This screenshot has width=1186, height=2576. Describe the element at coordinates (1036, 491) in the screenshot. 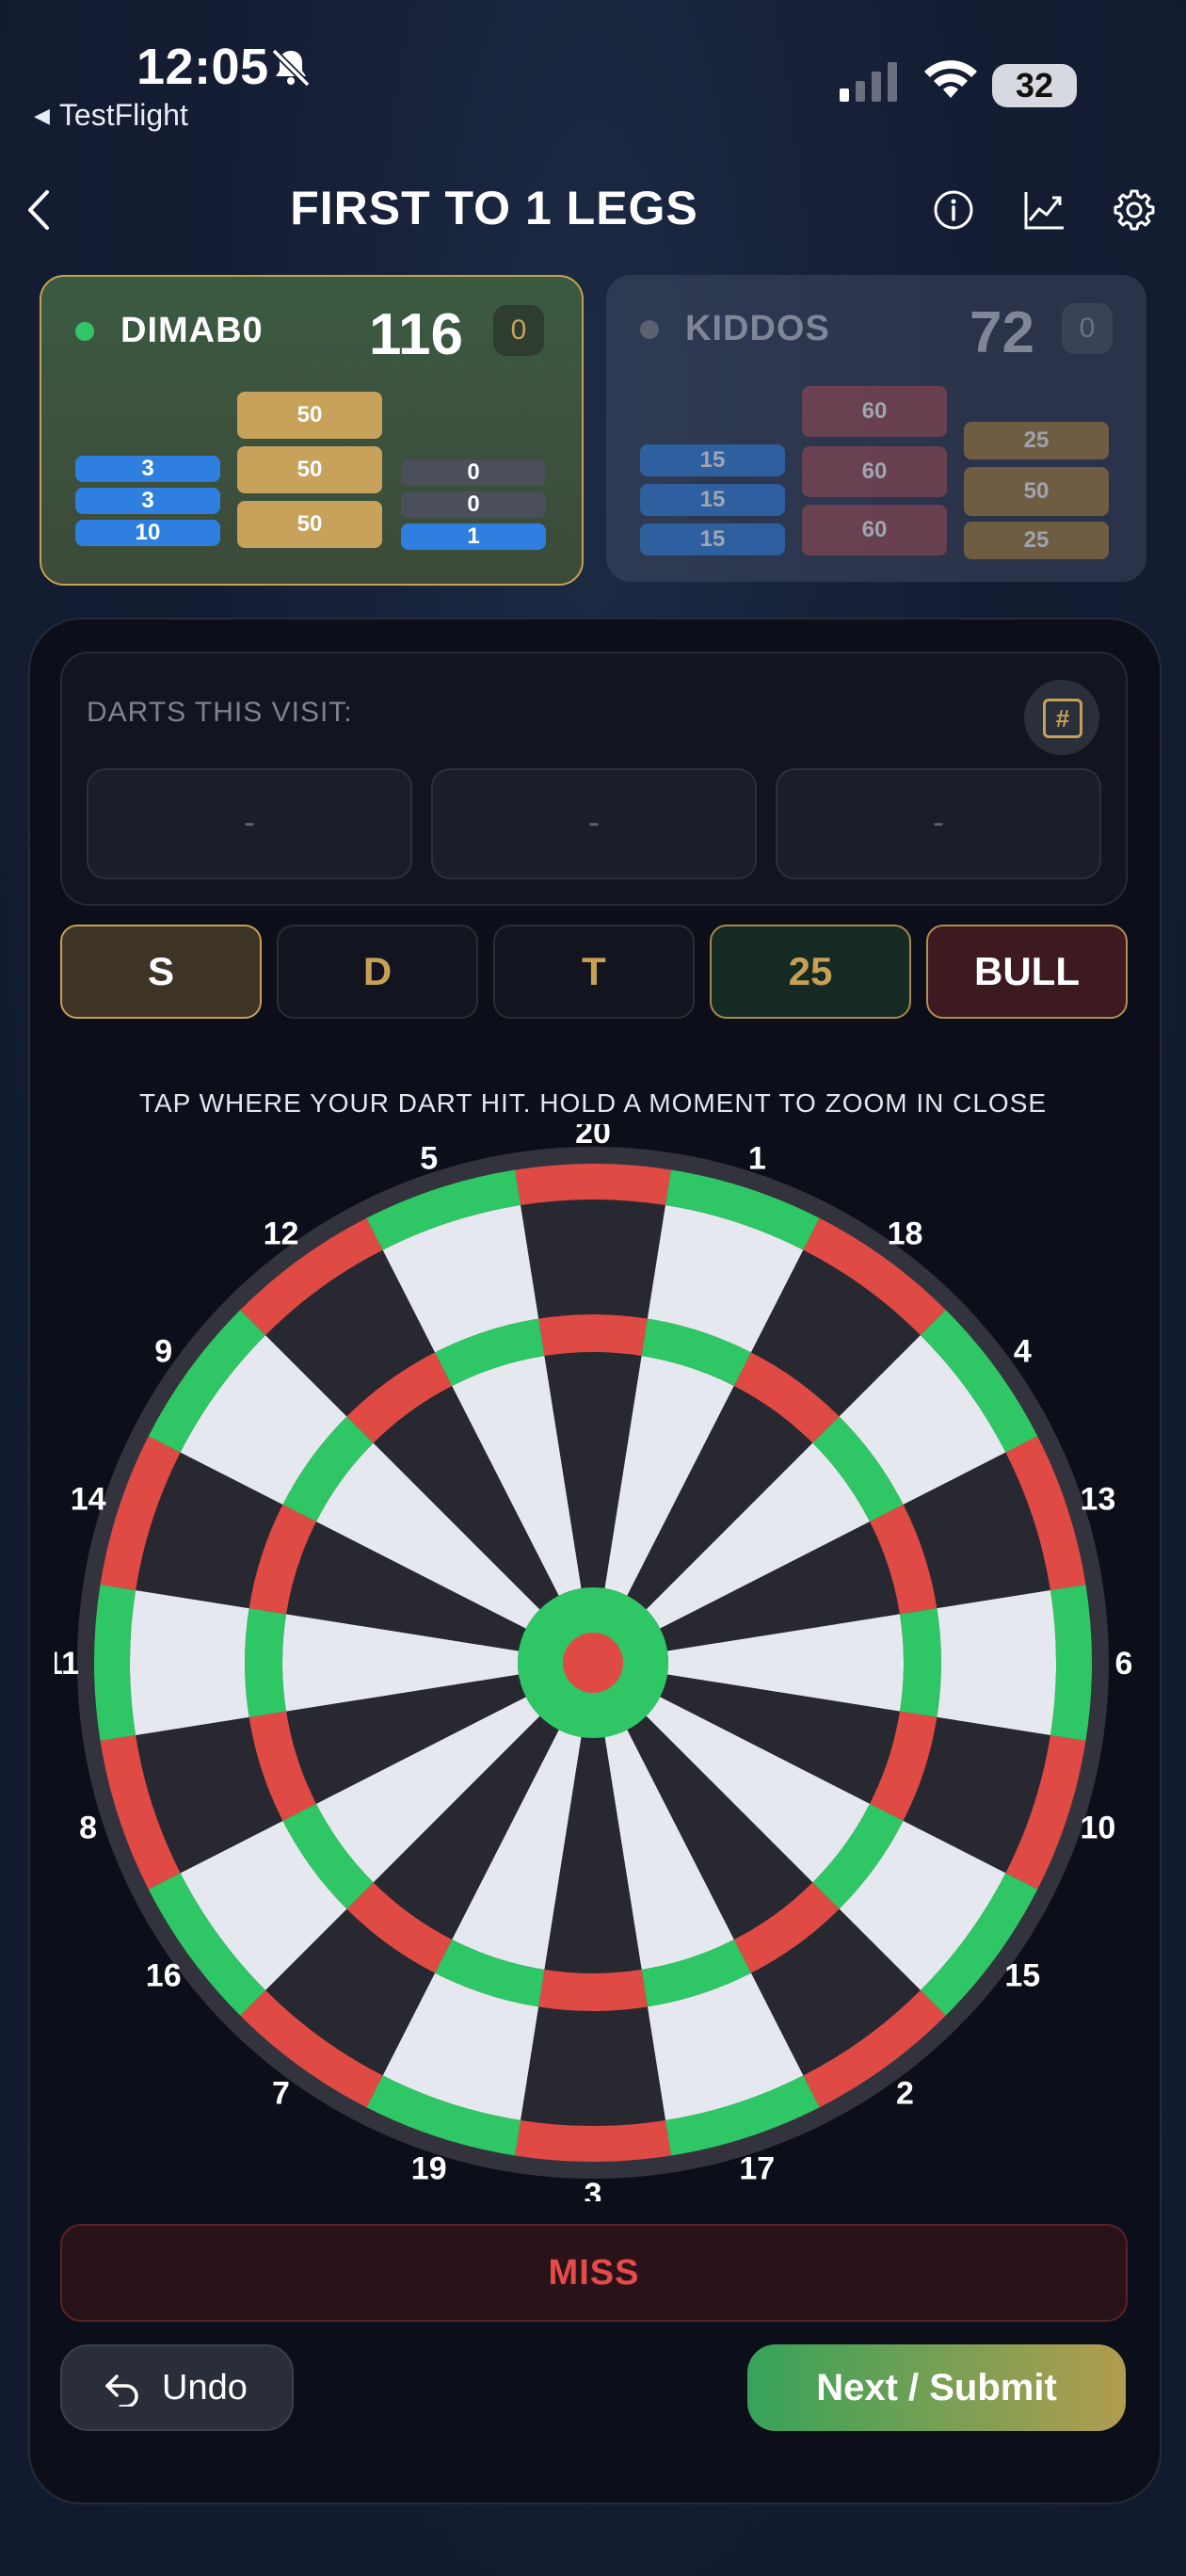

I see `dart-chip: 50` at that location.